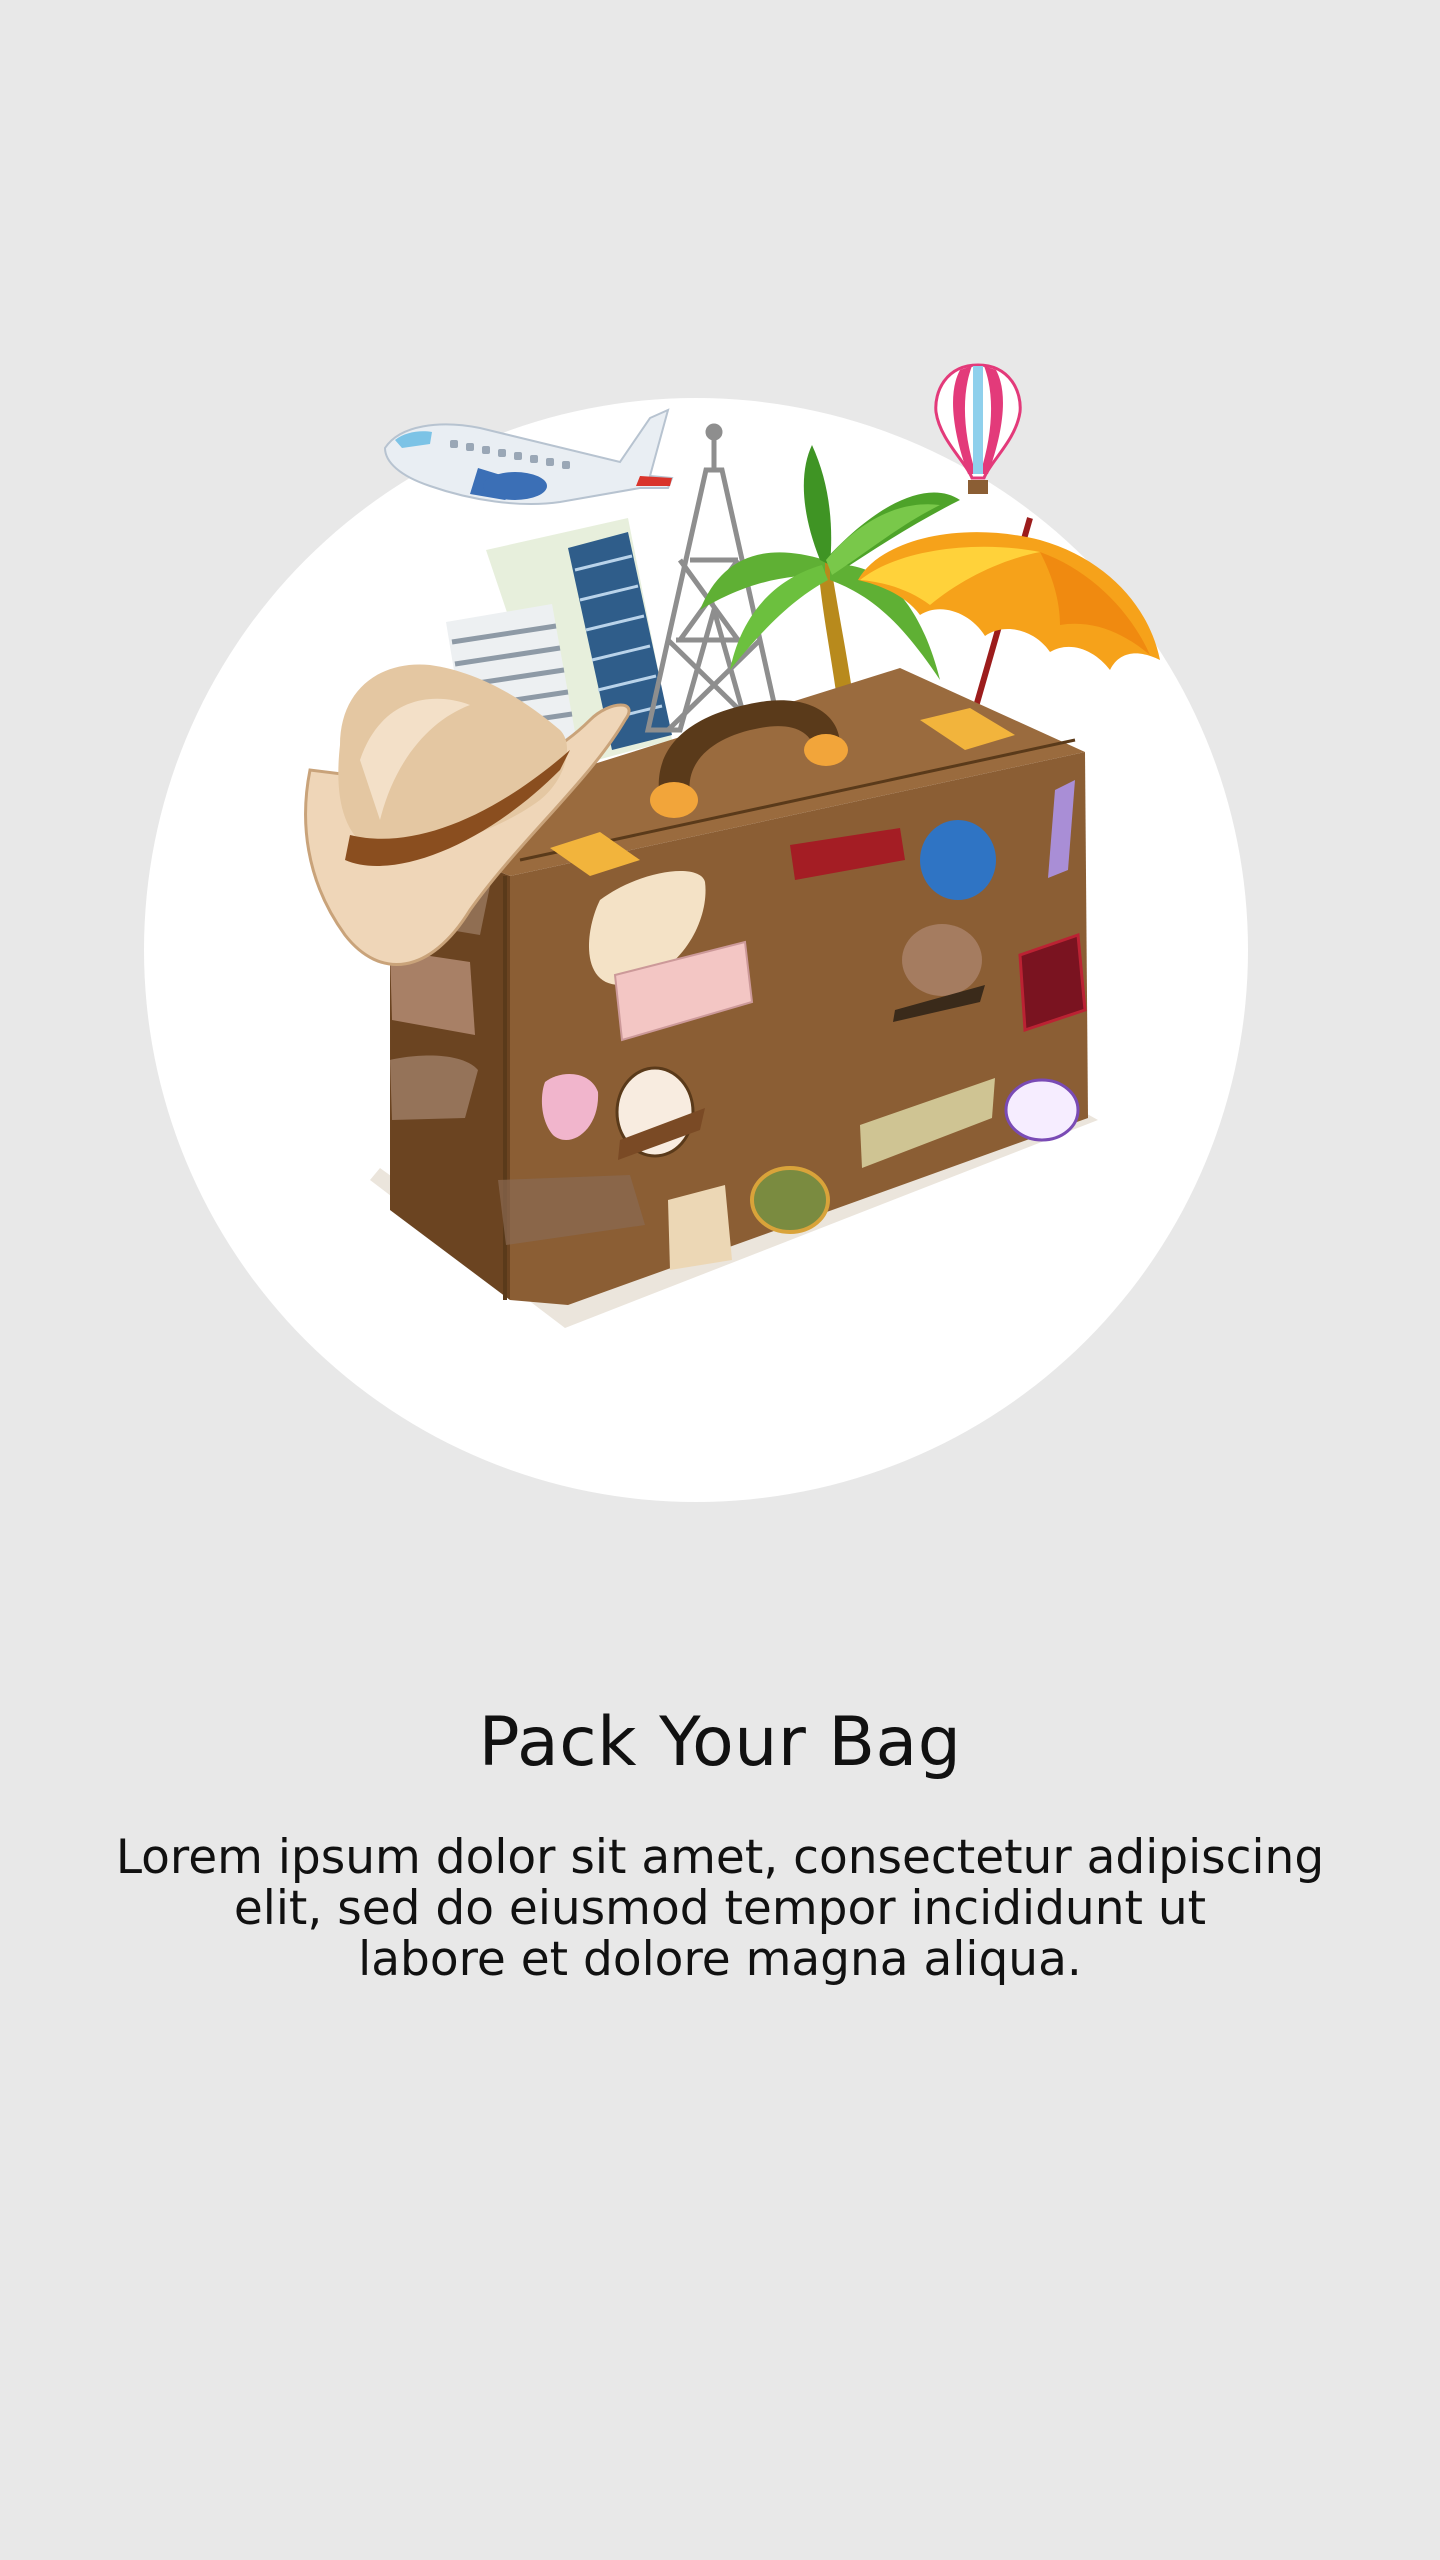 Image resolution: width=1440 pixels, height=2560 pixels. I want to click on page-title: Pack Your Bag, so click(720, 1742).